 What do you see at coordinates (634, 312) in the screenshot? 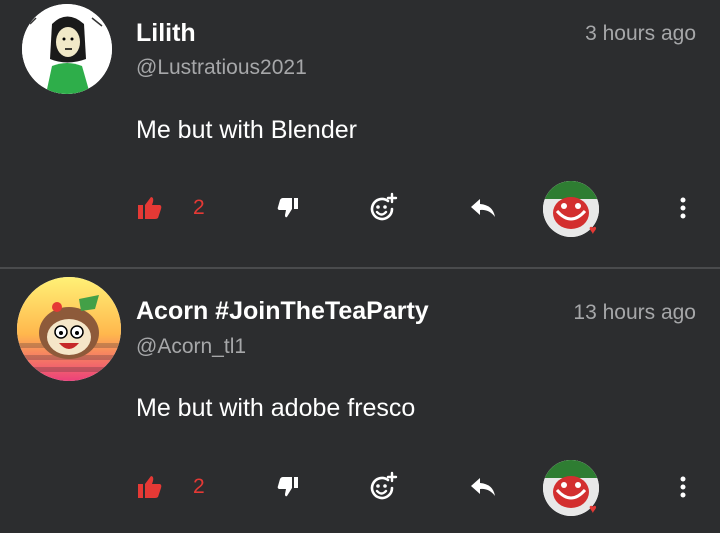
I see `timestamp: 13 hours ago` at bounding box center [634, 312].